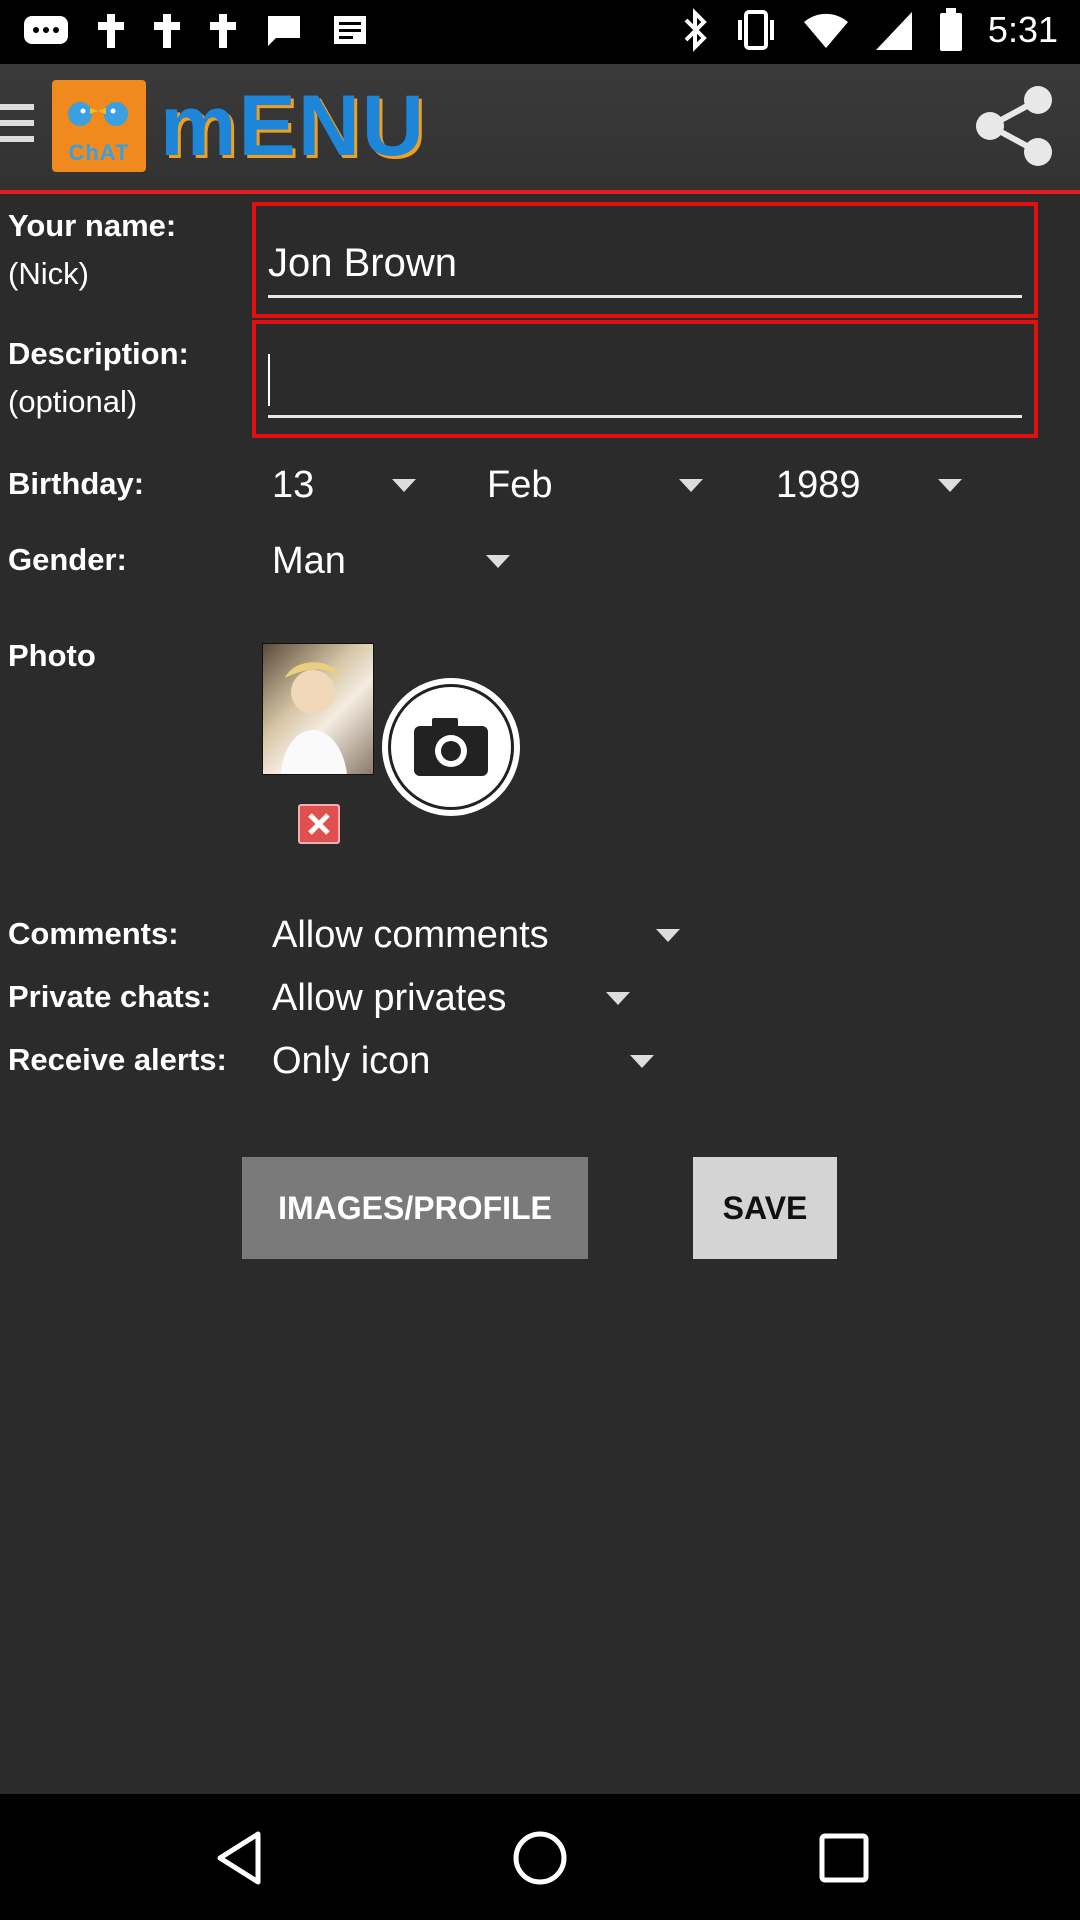 The image size is (1080, 1920). I want to click on home-icon, so click(540, 1858).